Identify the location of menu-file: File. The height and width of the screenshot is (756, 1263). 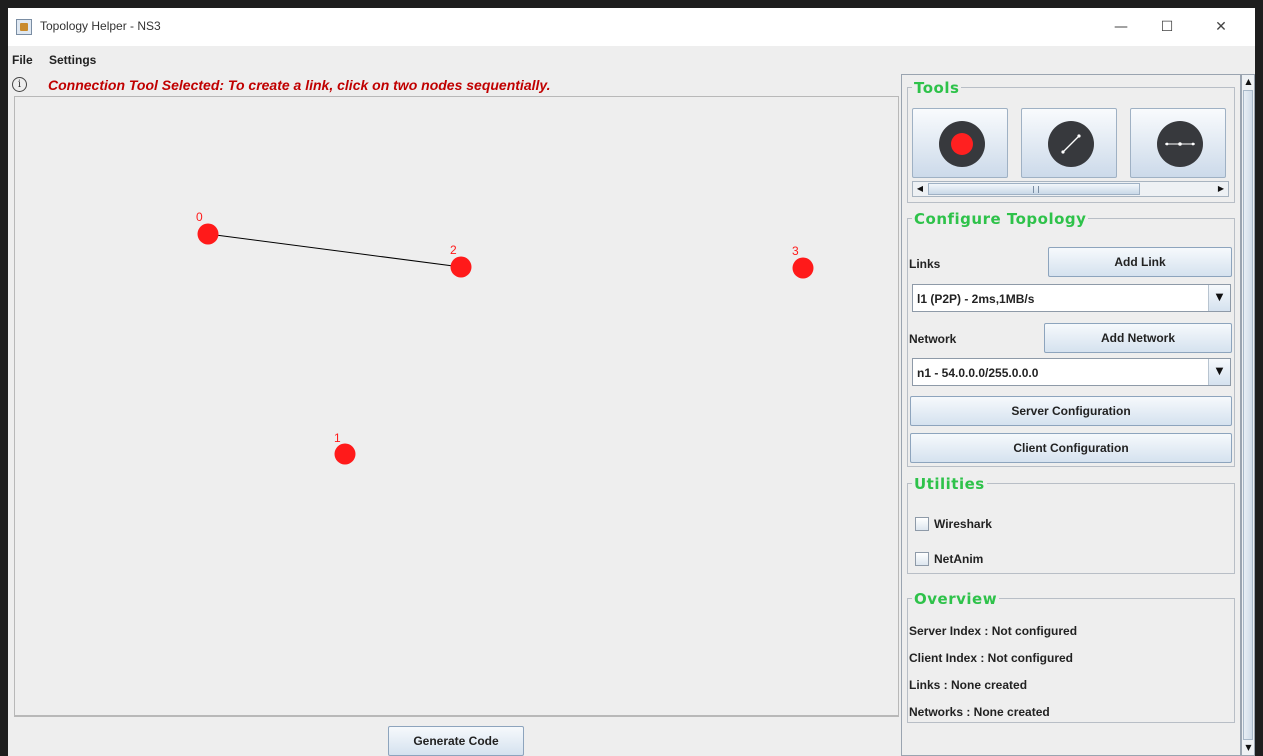
(22, 60).